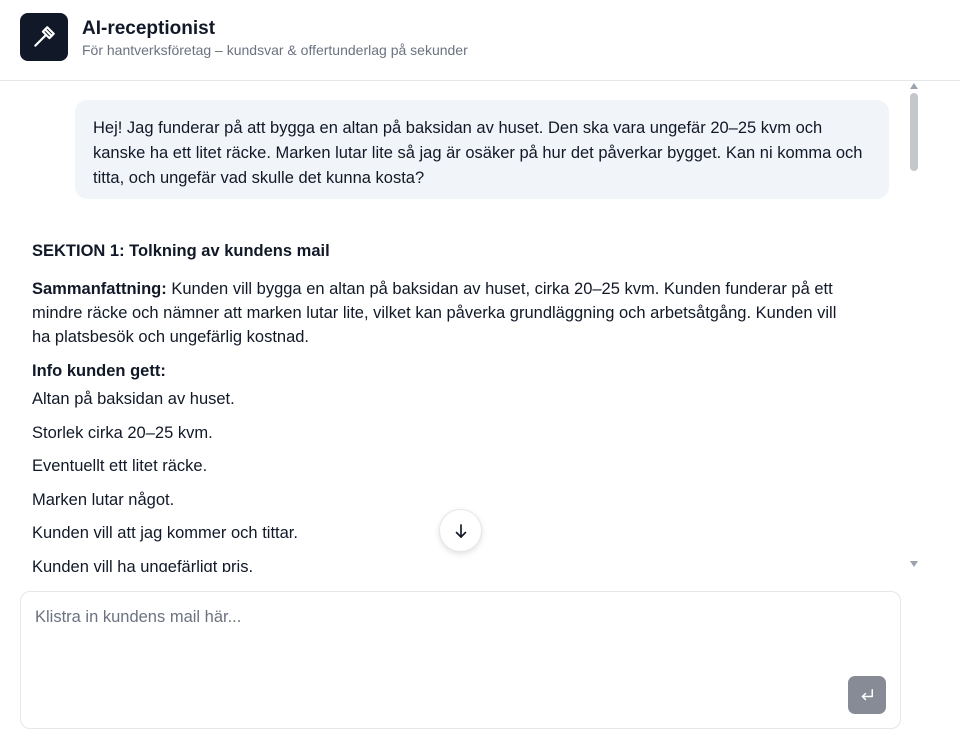 This screenshot has width=960, height=737. I want to click on section-heading: SEKTION 1: Tolkning av kundens mail, so click(181, 251).